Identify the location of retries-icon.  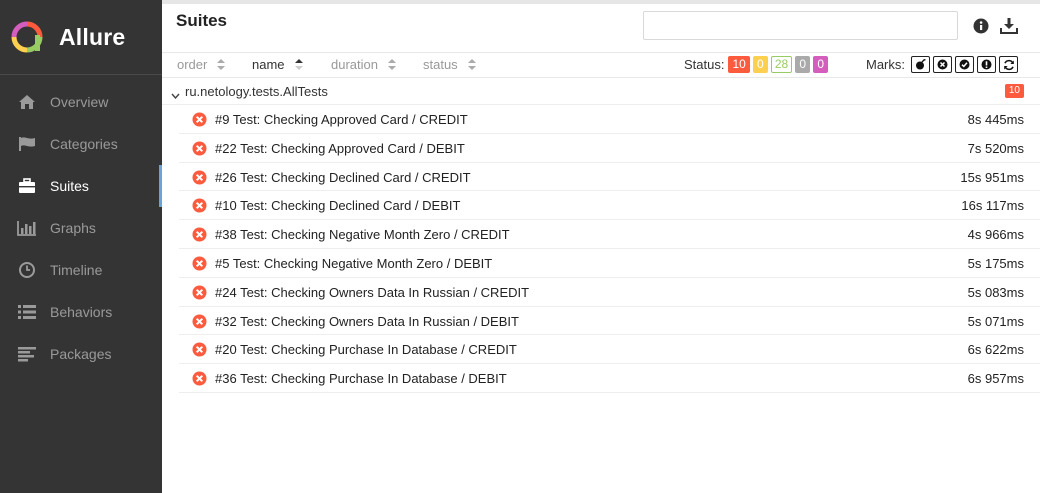
(1008, 64).